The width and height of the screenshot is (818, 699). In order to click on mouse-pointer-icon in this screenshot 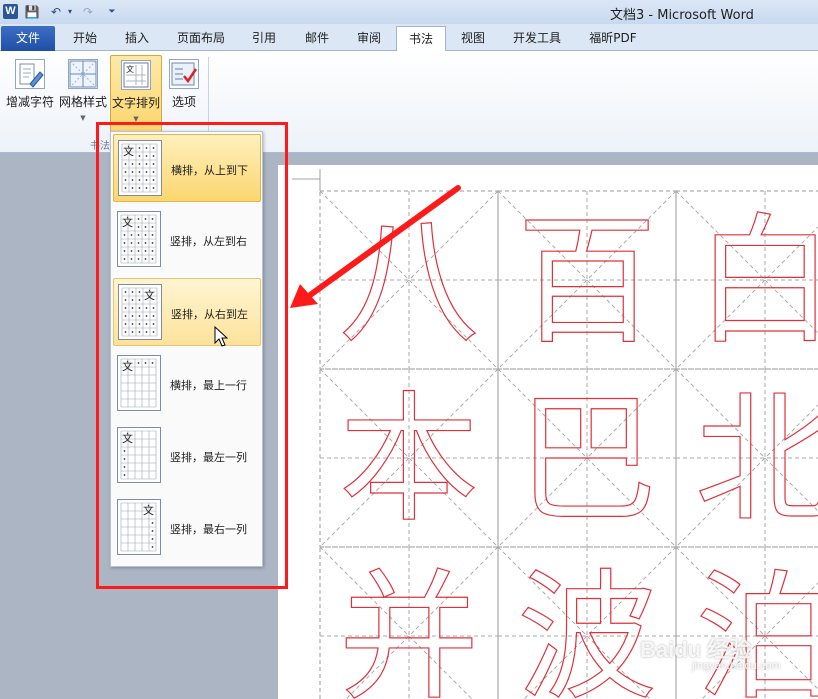, I will do `click(221, 336)`.